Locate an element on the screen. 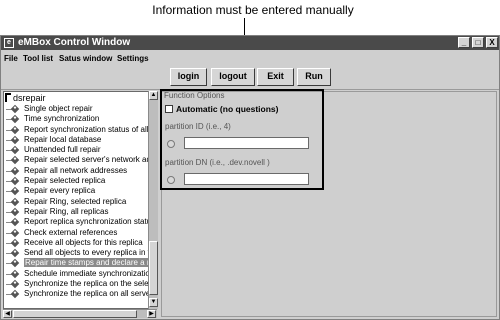 The width and height of the screenshot is (500, 320). close-button: X is located at coordinates (492, 42).